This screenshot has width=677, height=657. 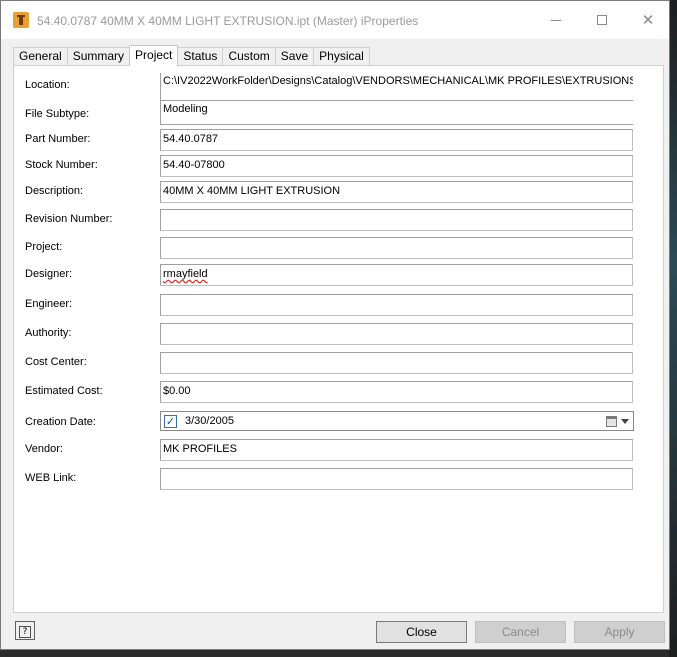 I want to click on authority-row: Authority:, so click(x=339, y=334).